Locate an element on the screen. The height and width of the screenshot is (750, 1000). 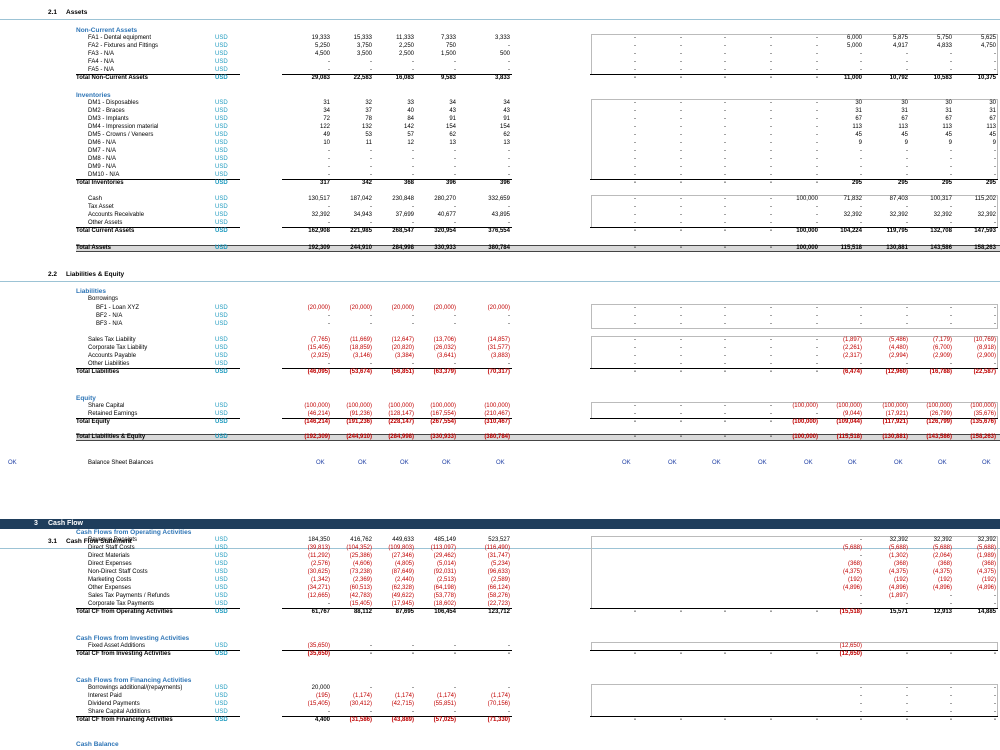
value-cell: 13 is located at coordinates (452, 143).